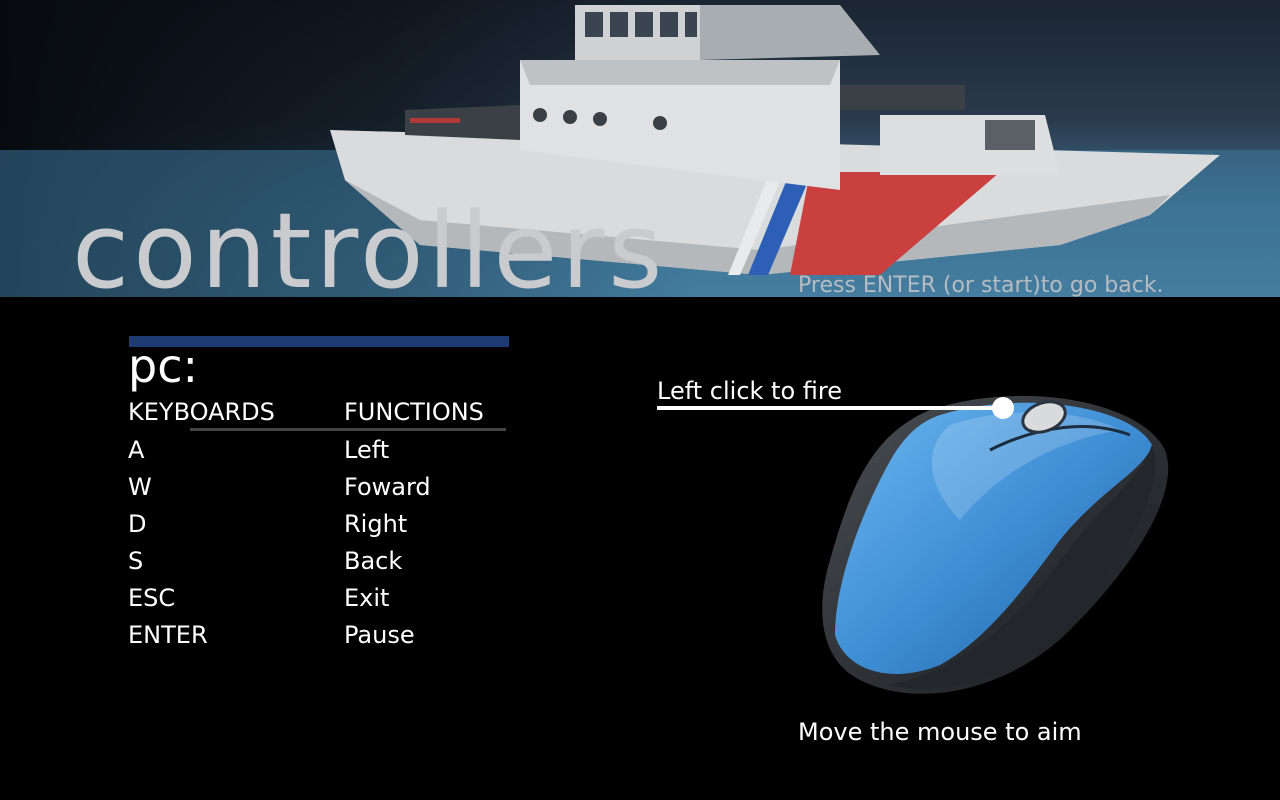 This screenshot has width=1280, height=800. Describe the element at coordinates (940, 732) in the screenshot. I see `aim-instruction: Move the mouse to aim` at that location.